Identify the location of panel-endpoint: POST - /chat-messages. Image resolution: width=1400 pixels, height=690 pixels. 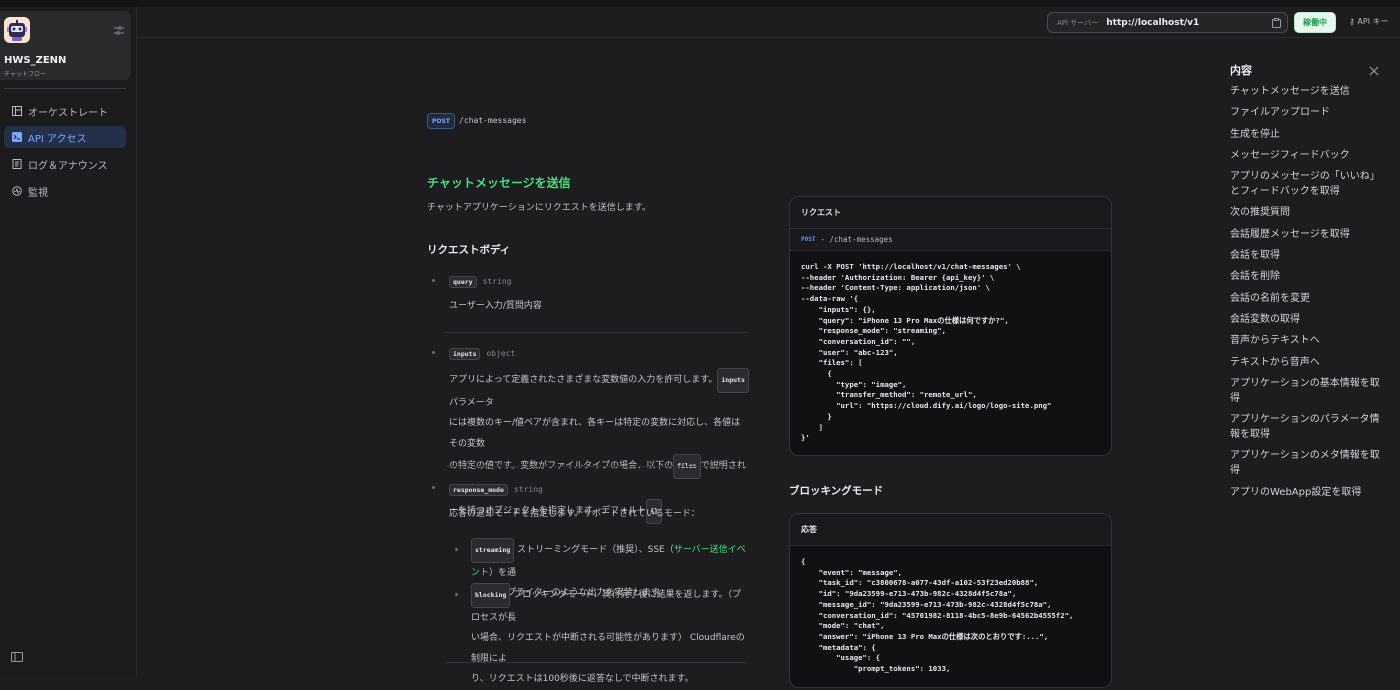
(950, 240).